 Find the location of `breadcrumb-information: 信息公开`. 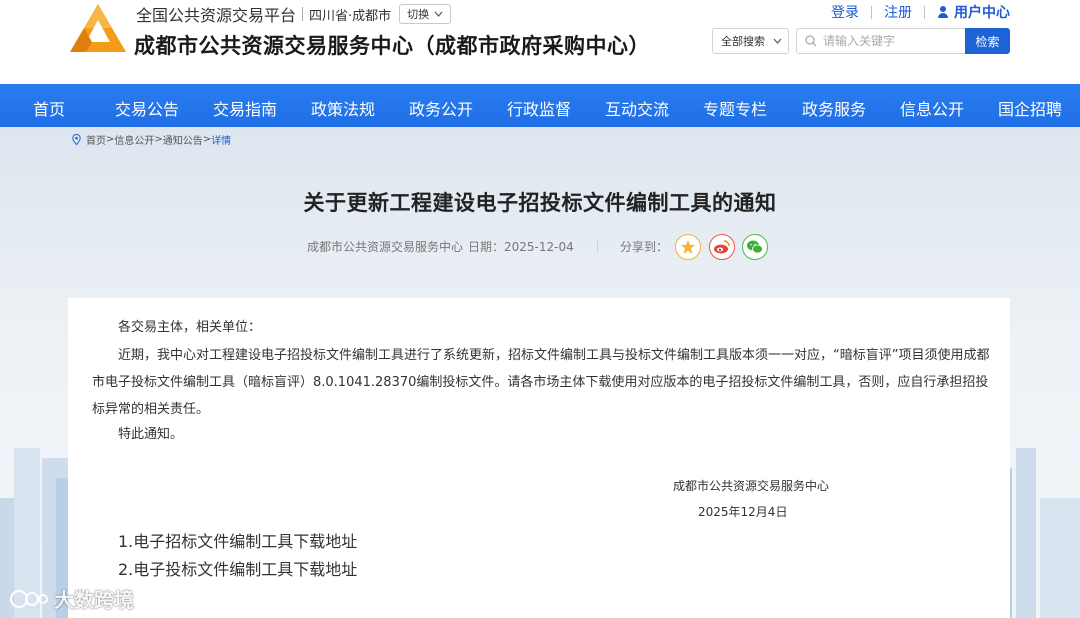

breadcrumb-information: 信息公开 is located at coordinates (134, 139).